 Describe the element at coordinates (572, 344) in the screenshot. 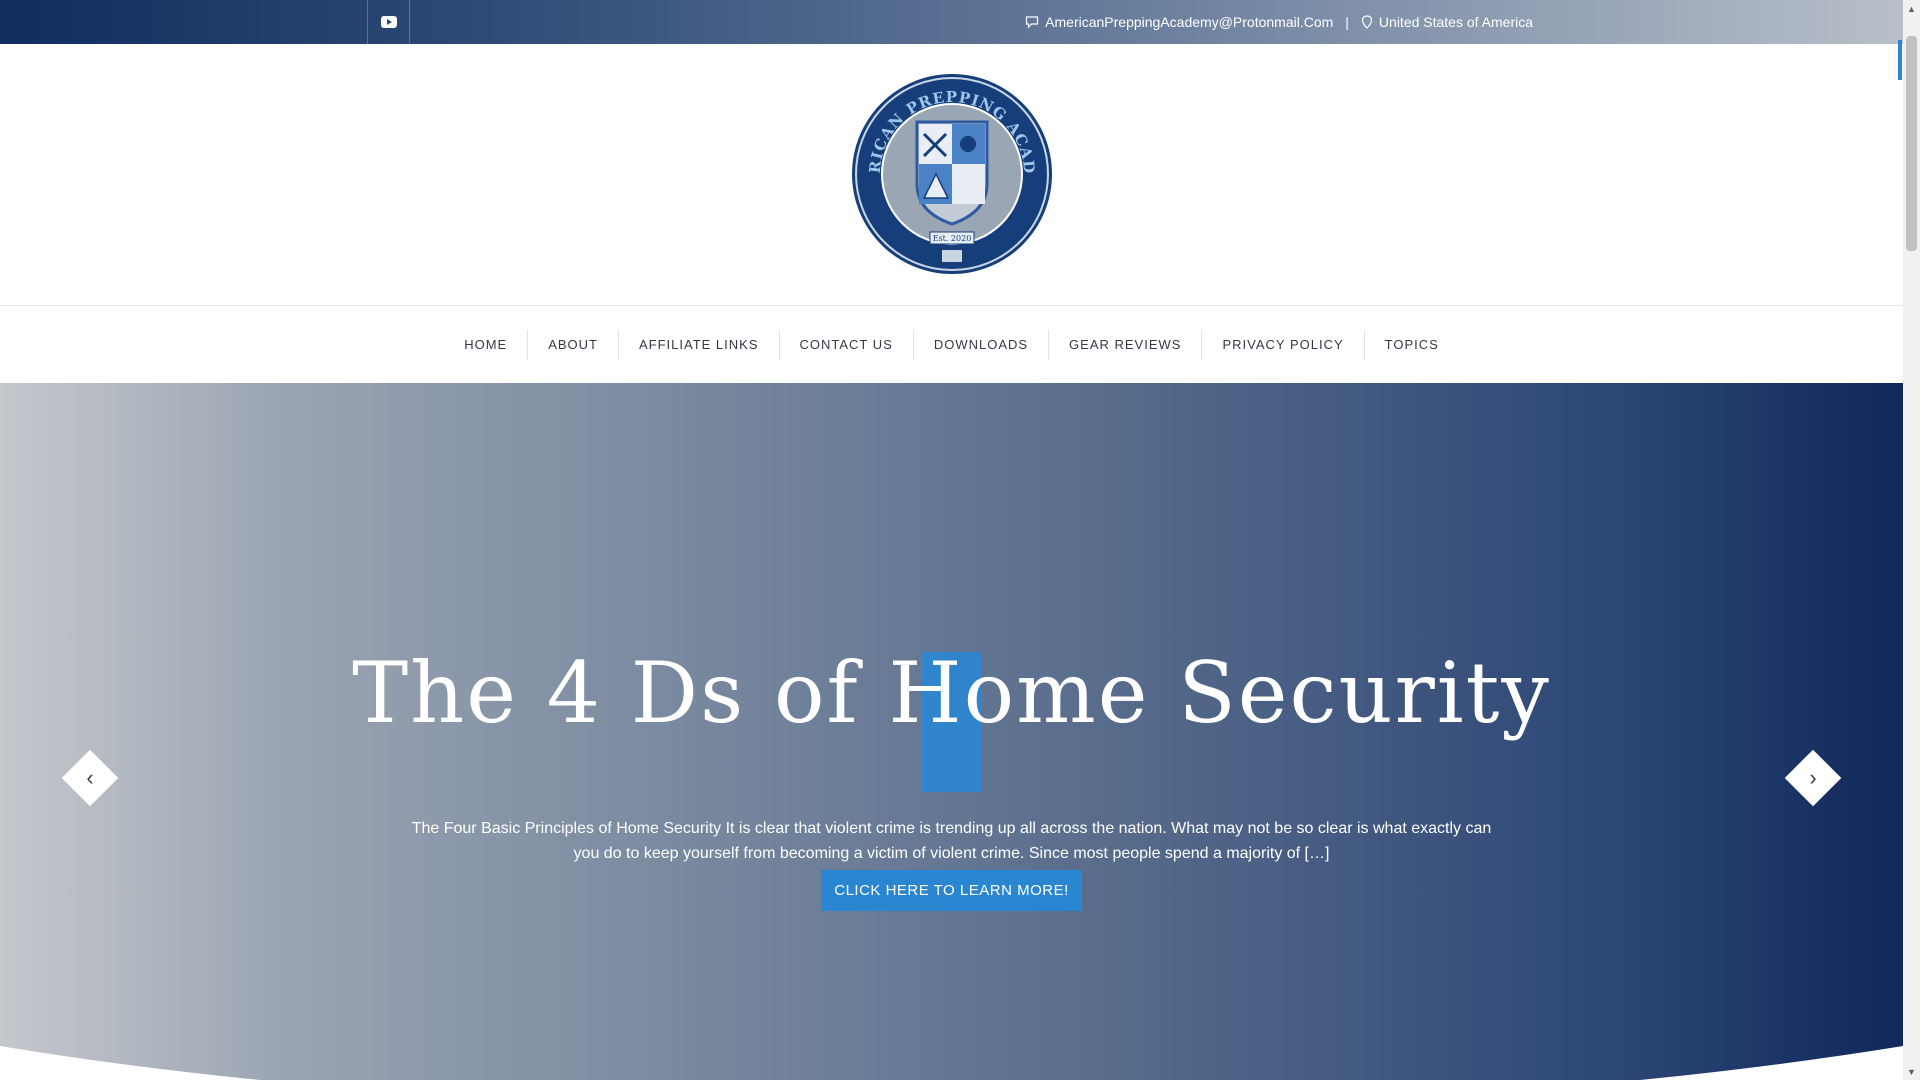

I see `nav-item-about: ABOUT` at that location.